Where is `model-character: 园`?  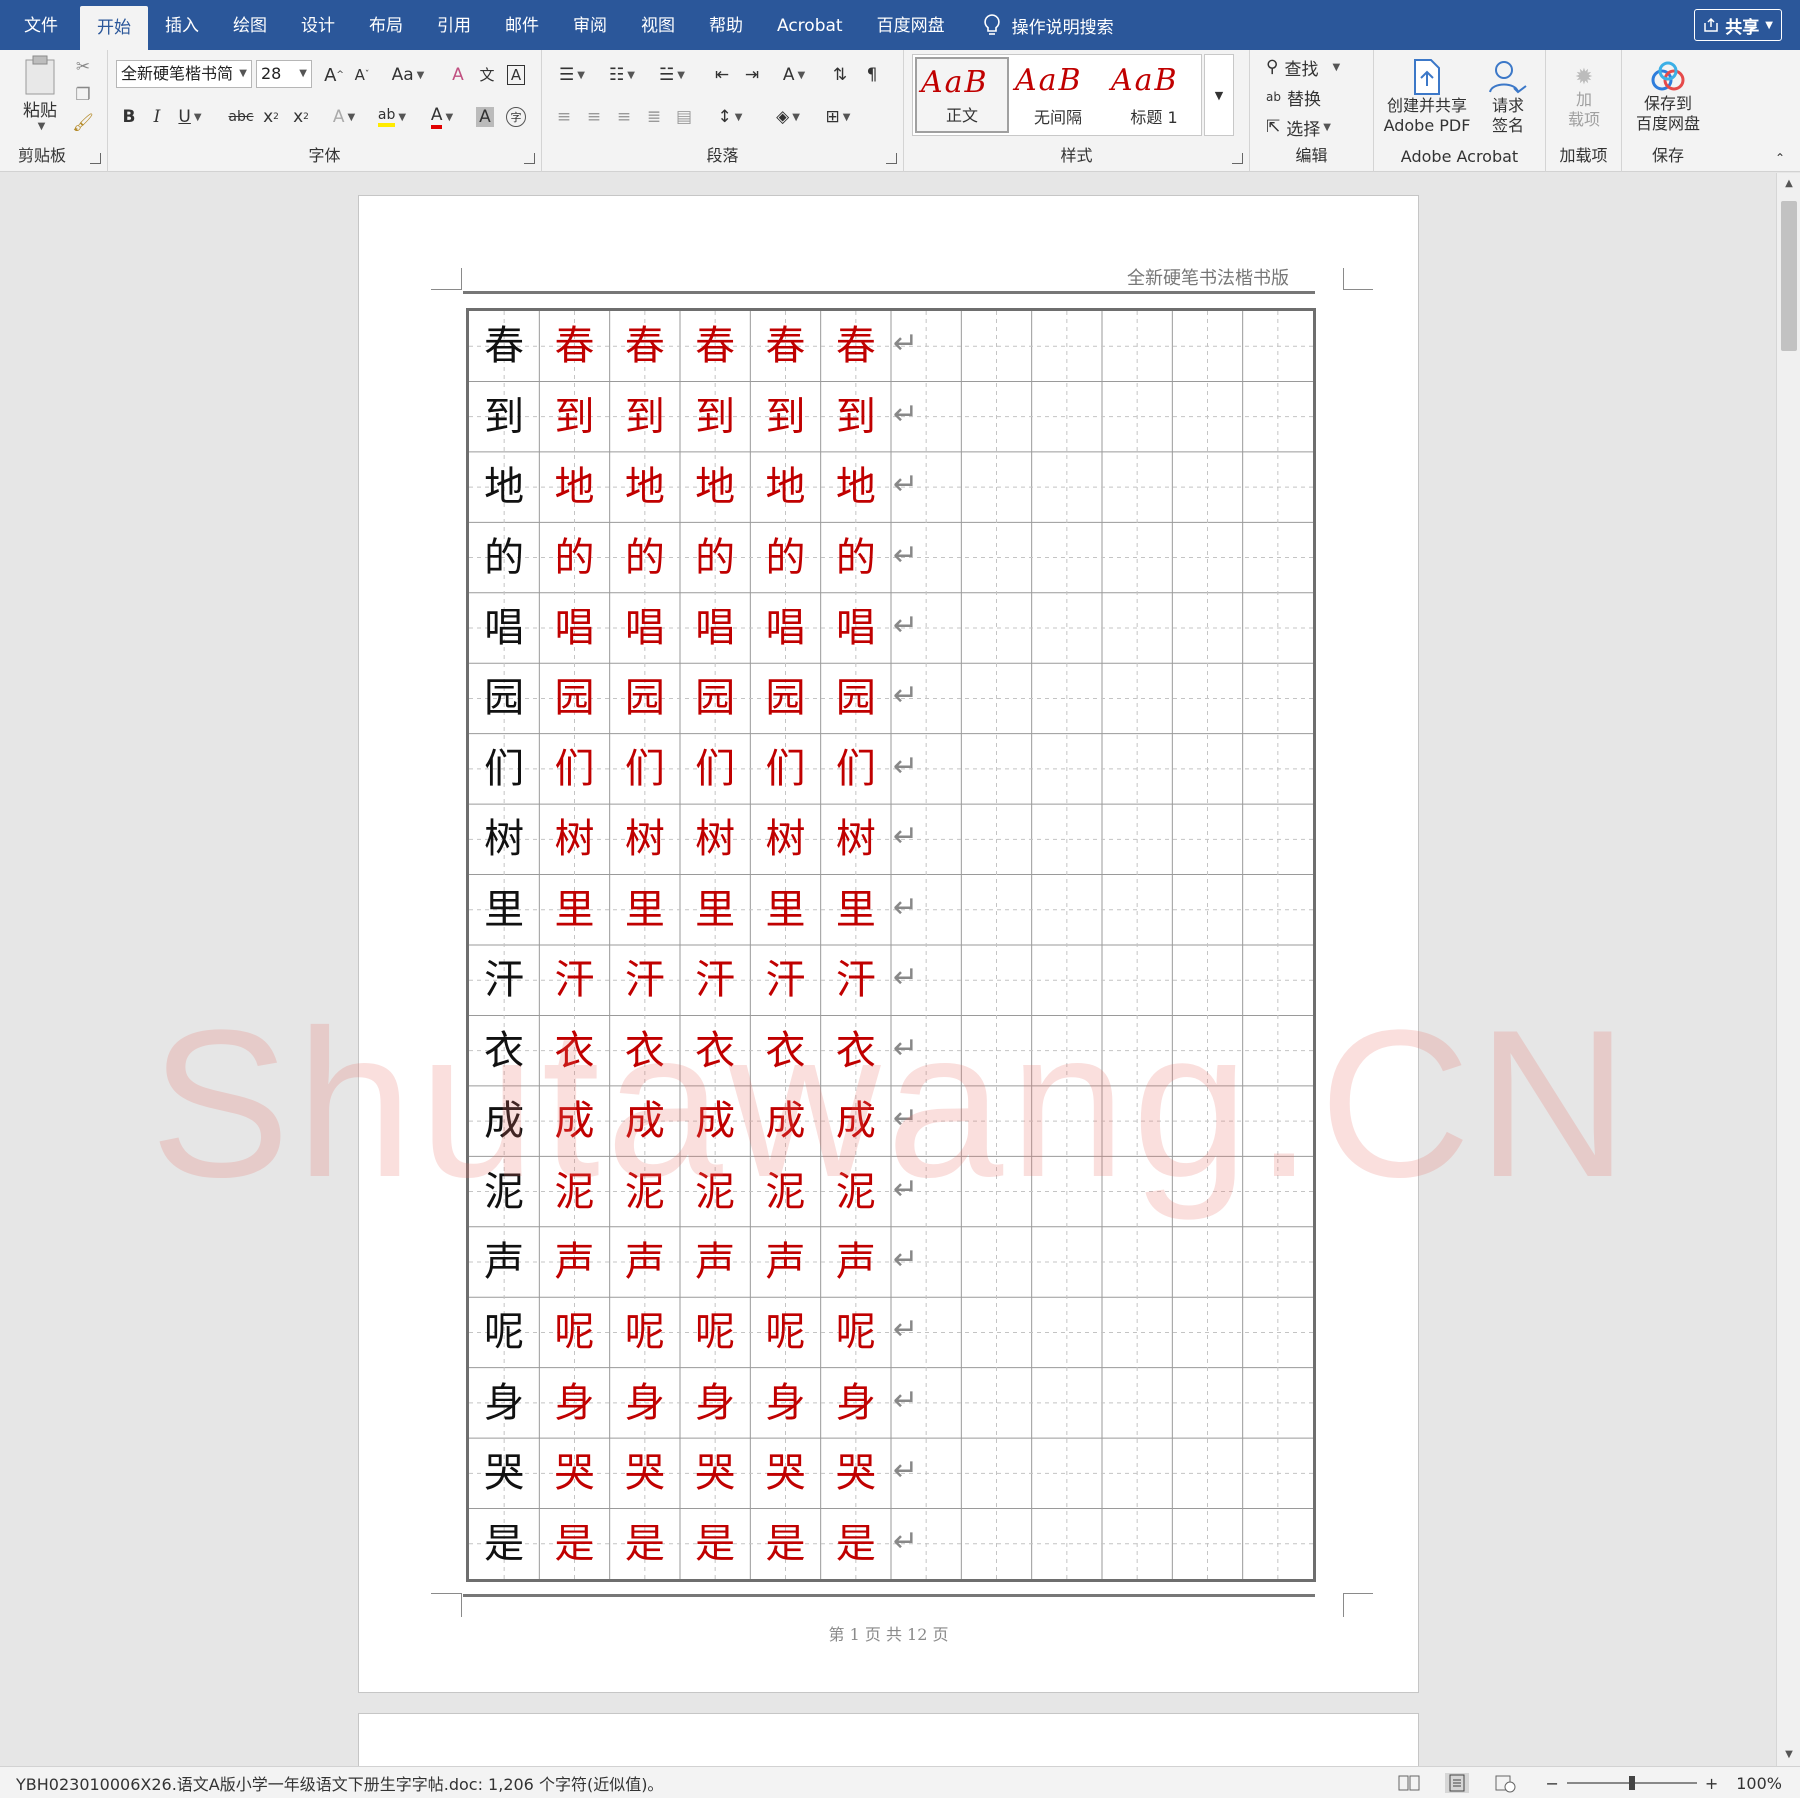 model-character: 园 is located at coordinates (504, 698).